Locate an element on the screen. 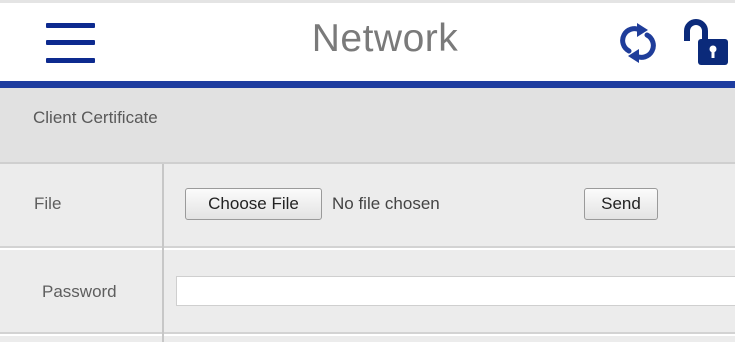 The height and width of the screenshot is (342, 735). next-row is located at coordinates (367, 339).